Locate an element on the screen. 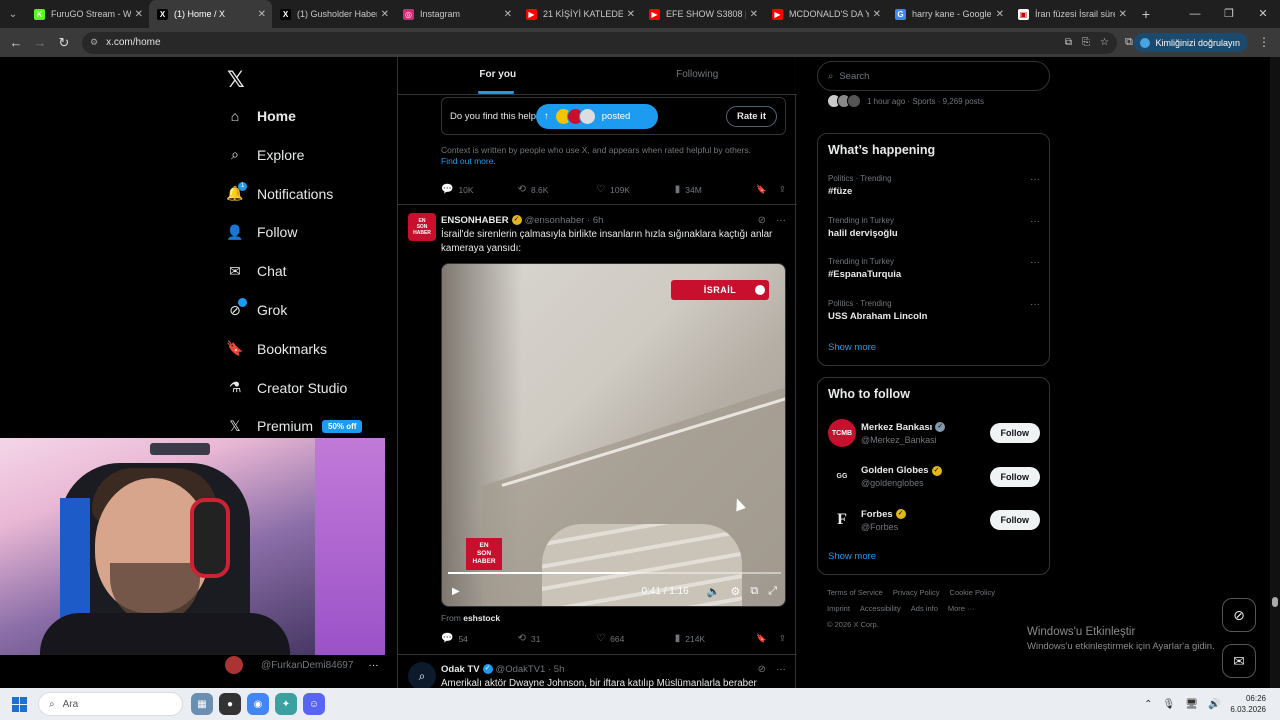 The width and height of the screenshot is (1280, 720). forward-button: → is located at coordinates (40, 42).